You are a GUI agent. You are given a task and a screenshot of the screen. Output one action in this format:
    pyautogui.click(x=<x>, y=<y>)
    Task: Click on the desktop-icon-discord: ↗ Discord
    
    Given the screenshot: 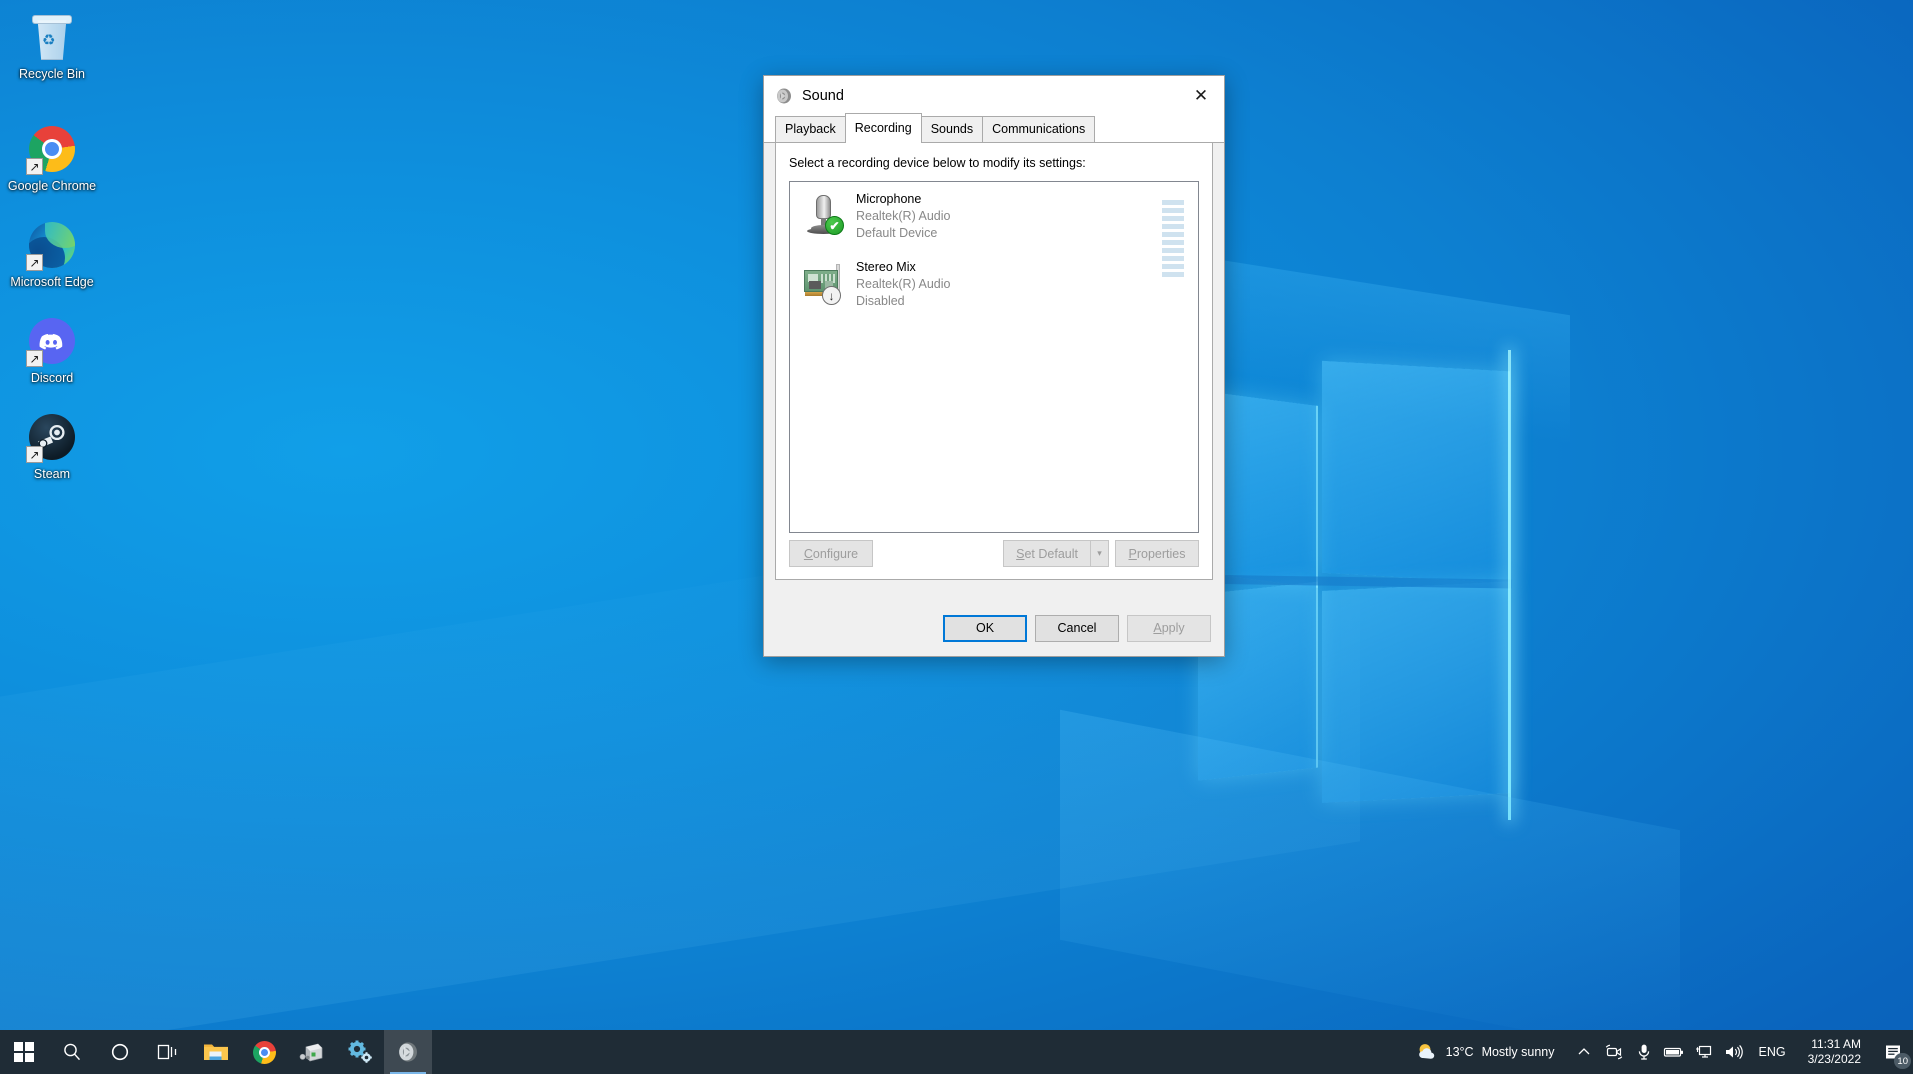 What is the action you would take?
    pyautogui.click(x=52, y=351)
    